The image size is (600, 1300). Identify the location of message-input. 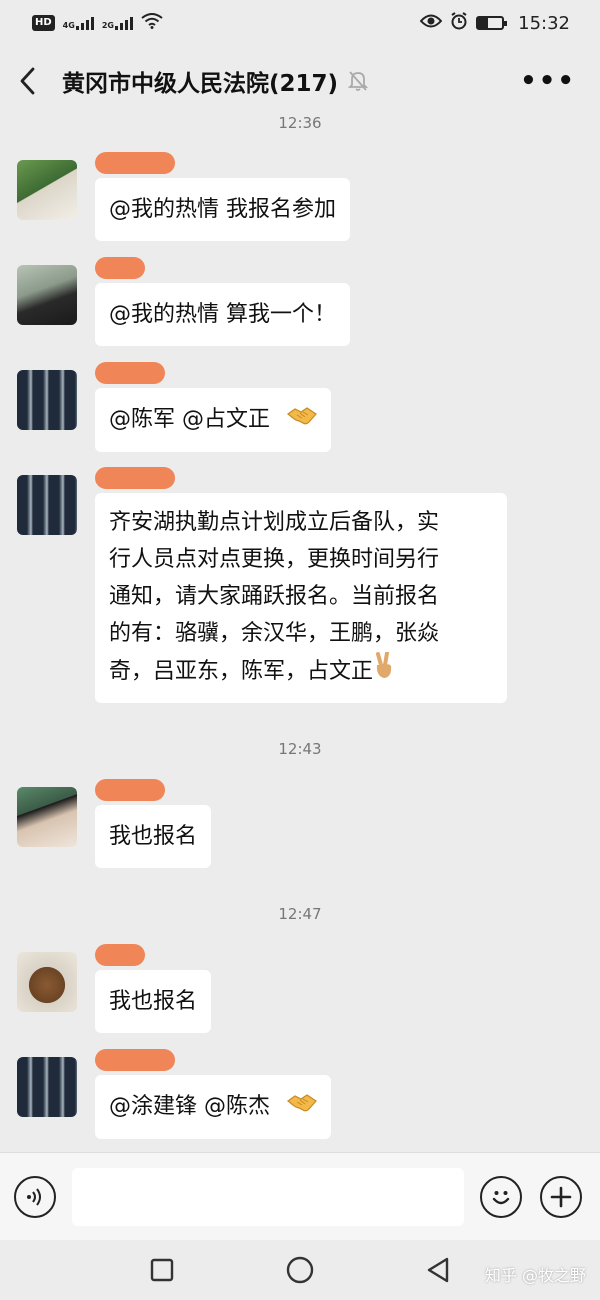
(268, 1196).